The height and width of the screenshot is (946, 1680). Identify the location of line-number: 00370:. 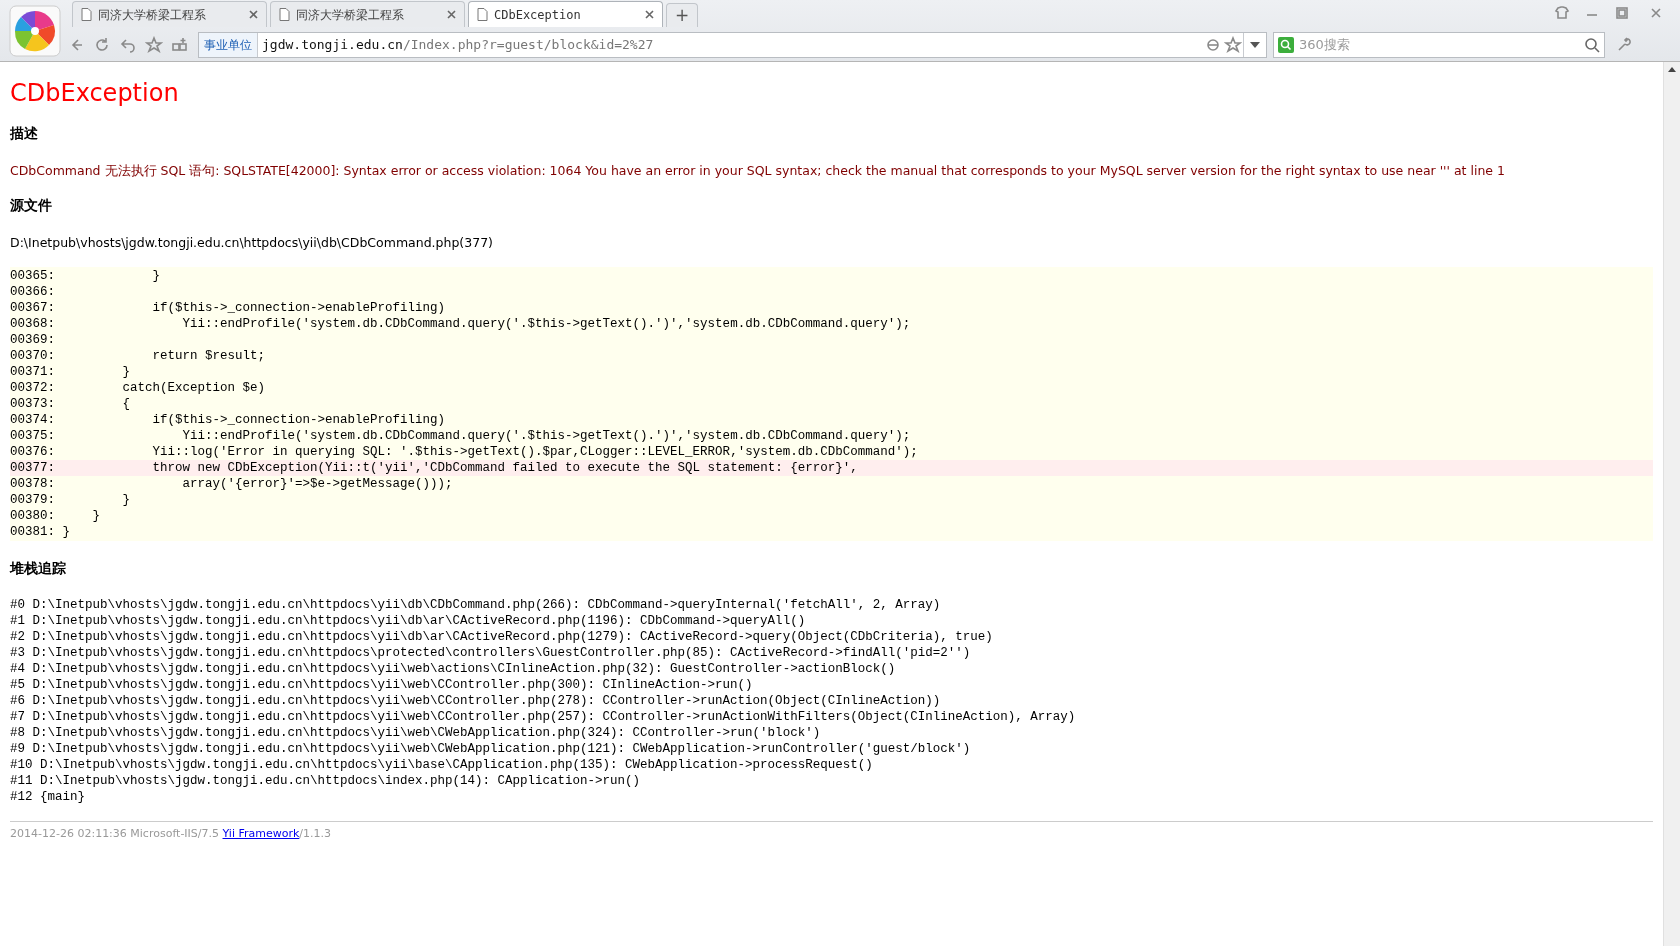
(32, 355).